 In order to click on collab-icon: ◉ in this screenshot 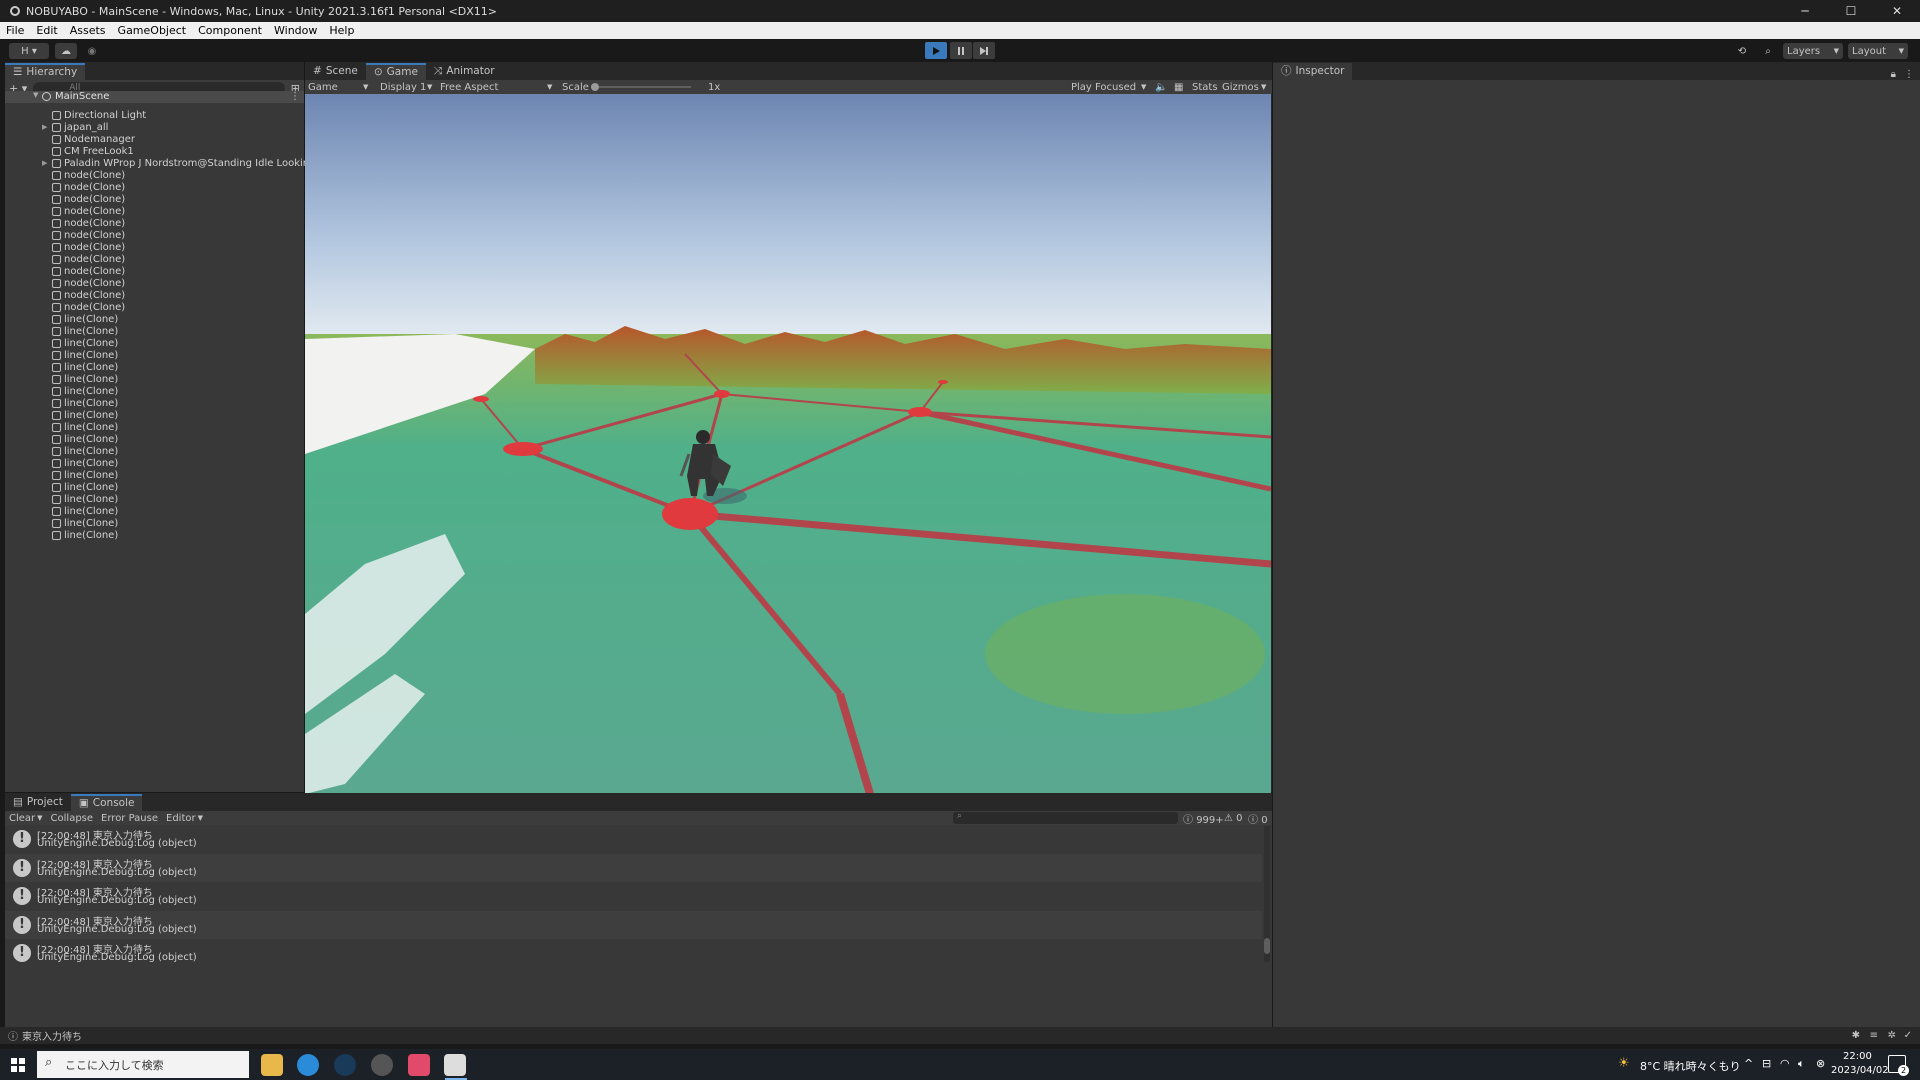, I will do `click(92, 51)`.